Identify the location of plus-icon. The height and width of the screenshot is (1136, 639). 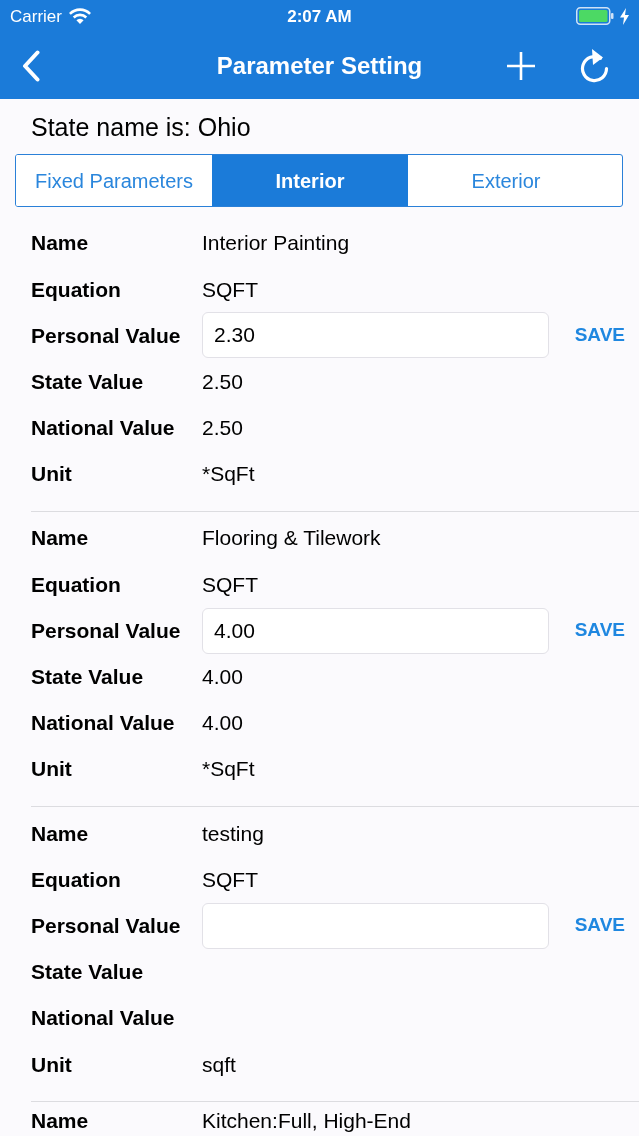
(521, 65).